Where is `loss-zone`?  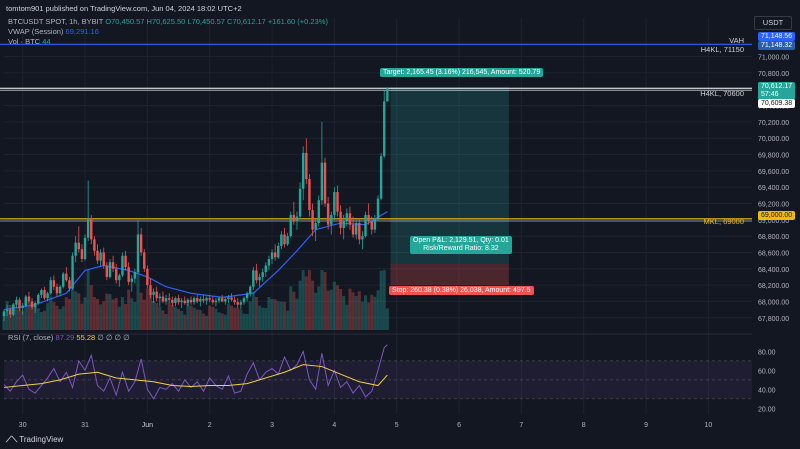 loss-zone is located at coordinates (449, 274).